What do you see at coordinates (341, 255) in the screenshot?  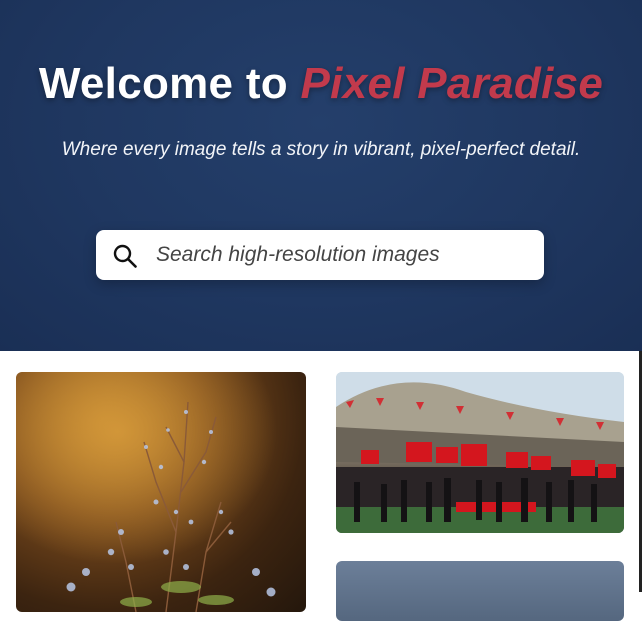 I see `search-input` at bounding box center [341, 255].